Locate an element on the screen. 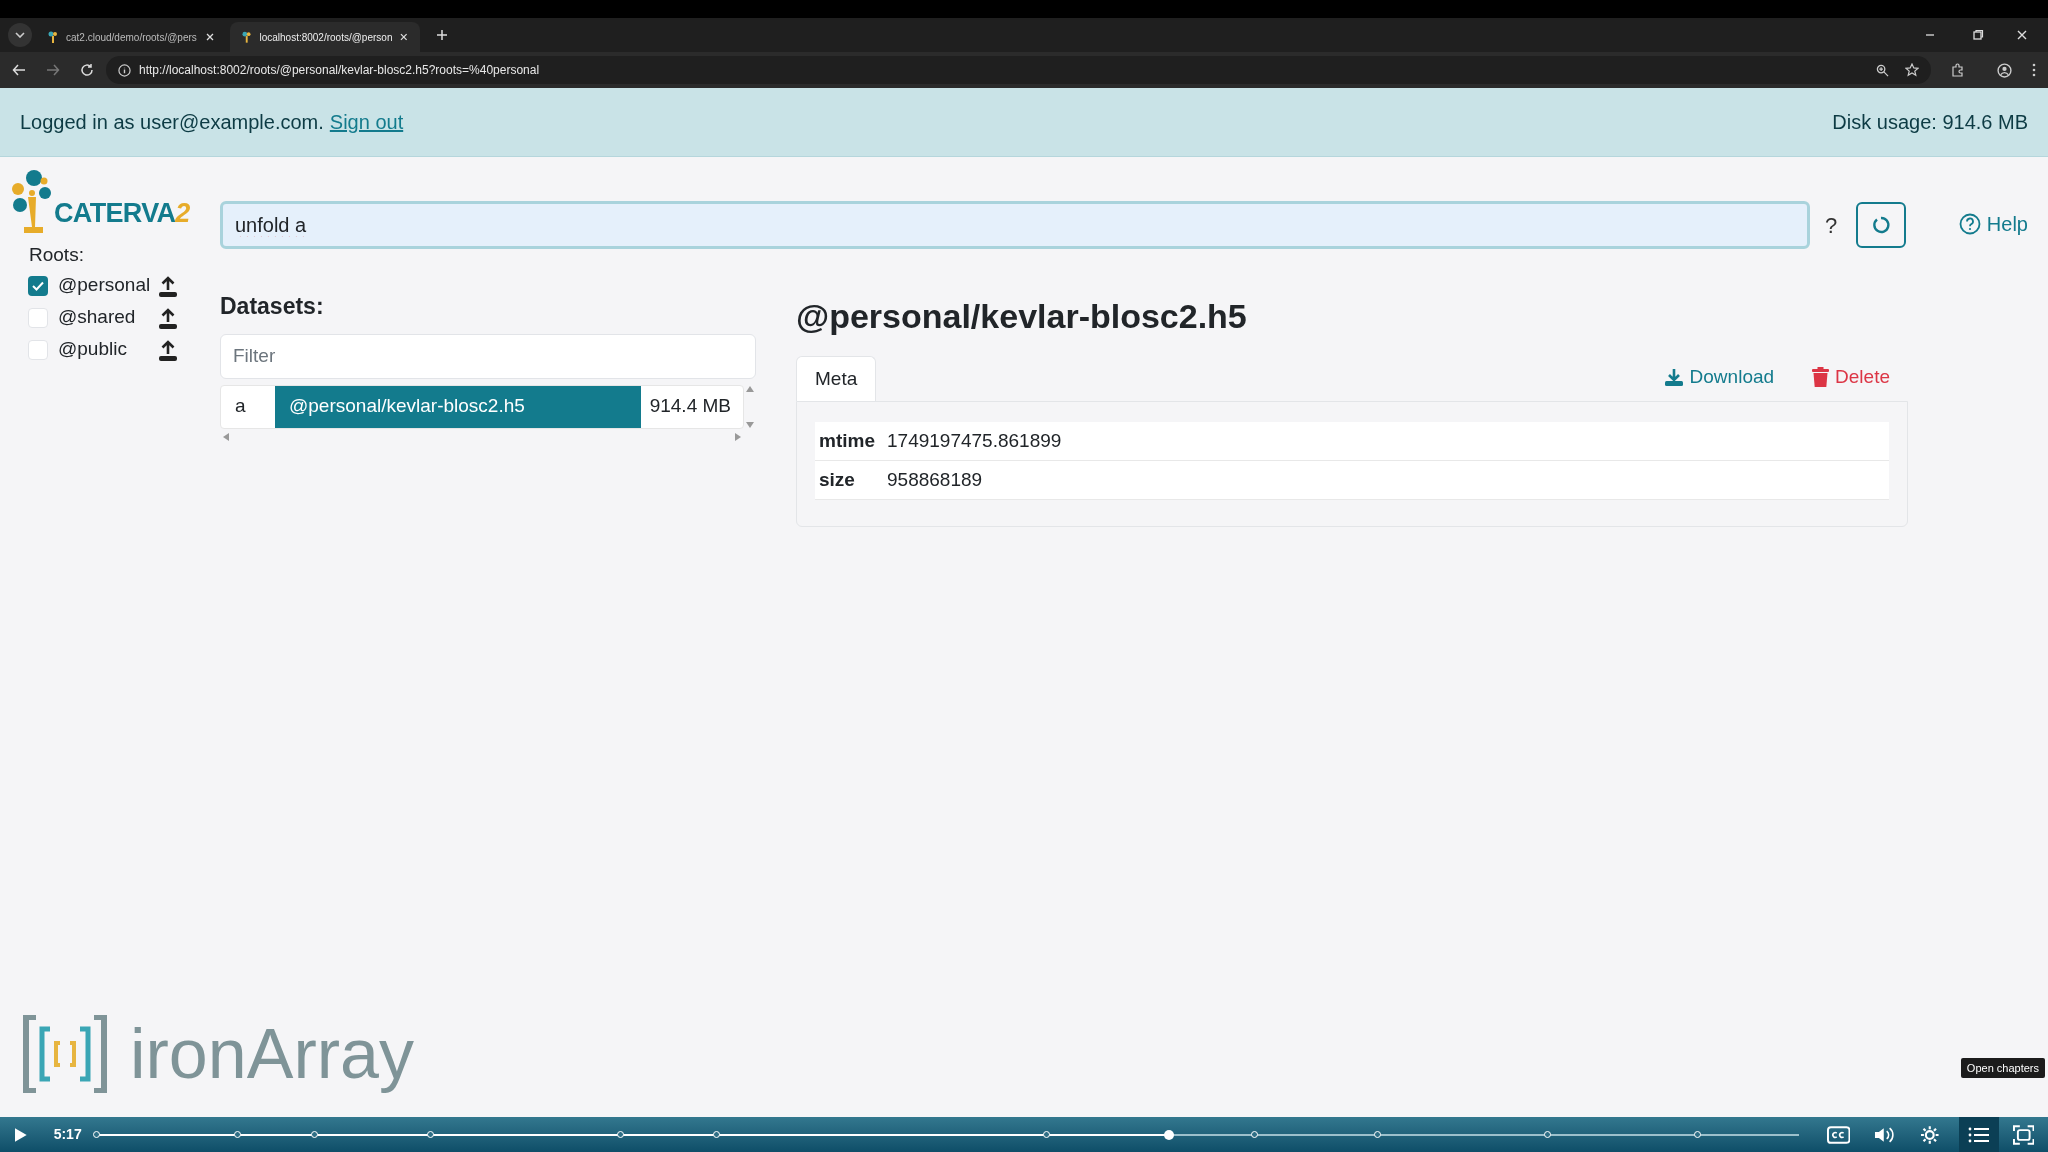 This screenshot has height=1152, width=2048. browser-tab: localhost:8002/roots/@person is located at coordinates (325, 37).